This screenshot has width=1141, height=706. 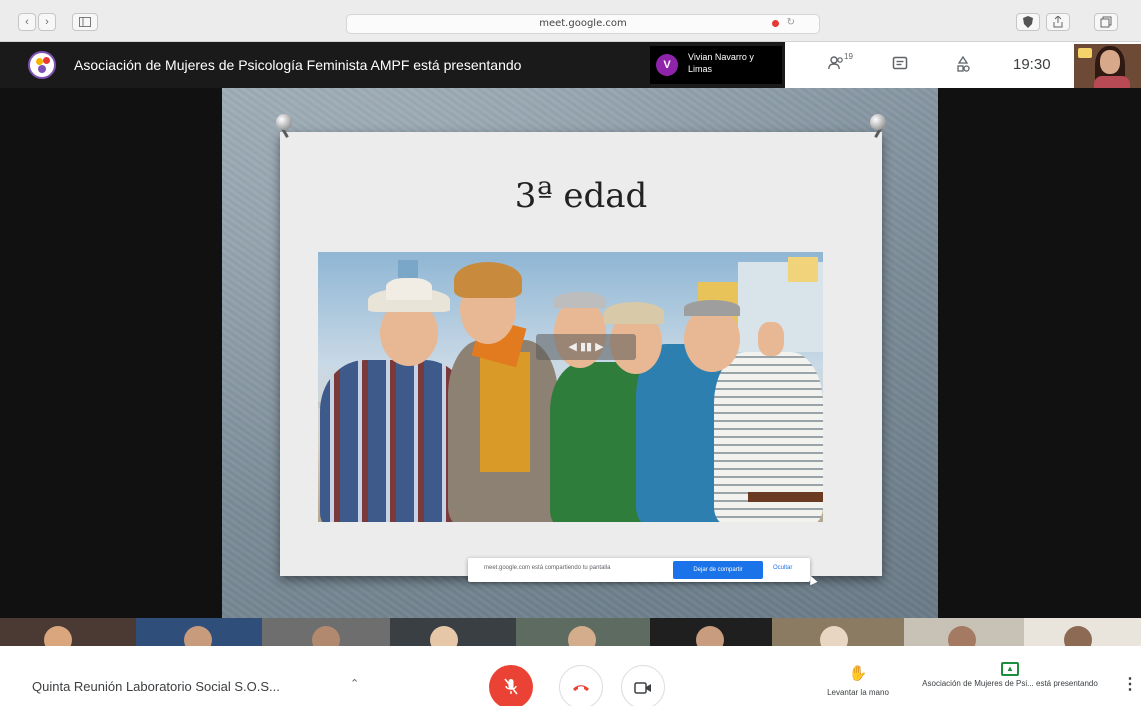 I want to click on browser-toolbar: ‹ › meet.google.com ↻, so click(x=570, y=21).